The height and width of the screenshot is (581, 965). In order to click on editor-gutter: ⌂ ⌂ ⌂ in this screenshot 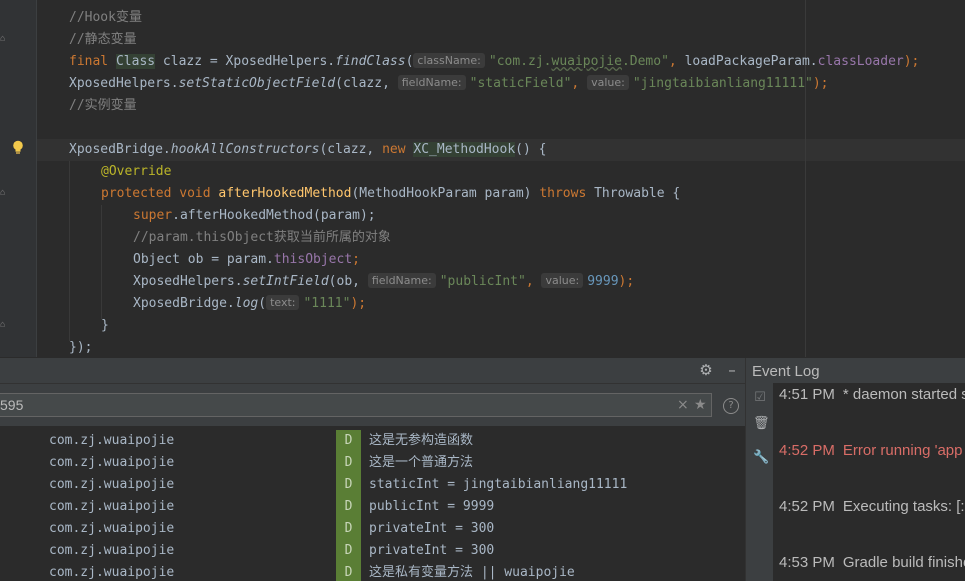, I will do `click(18, 178)`.